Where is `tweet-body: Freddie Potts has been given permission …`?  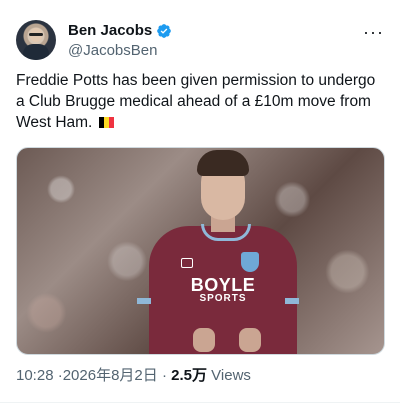
tweet-body: Freddie Potts has been given permission … is located at coordinates (196, 101).